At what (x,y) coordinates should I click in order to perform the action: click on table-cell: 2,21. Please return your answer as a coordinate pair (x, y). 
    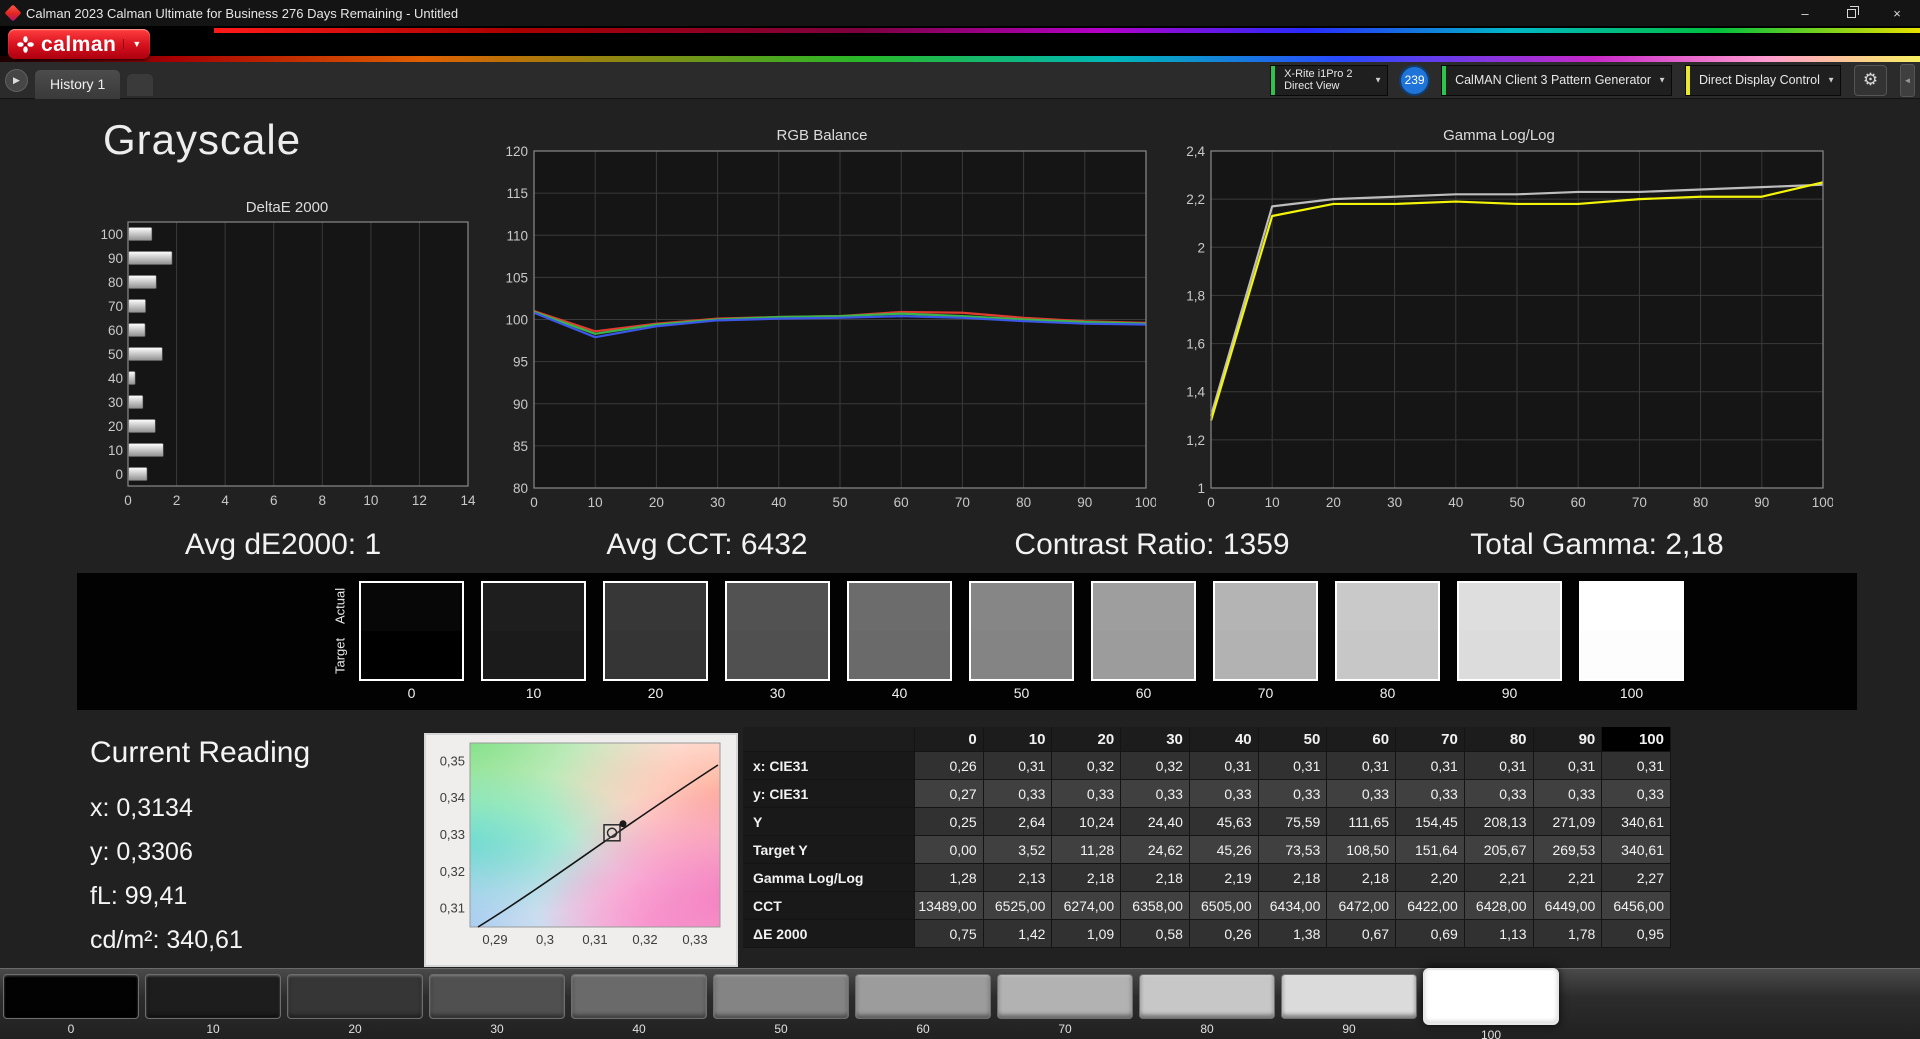
    Looking at the image, I should click on (1568, 878).